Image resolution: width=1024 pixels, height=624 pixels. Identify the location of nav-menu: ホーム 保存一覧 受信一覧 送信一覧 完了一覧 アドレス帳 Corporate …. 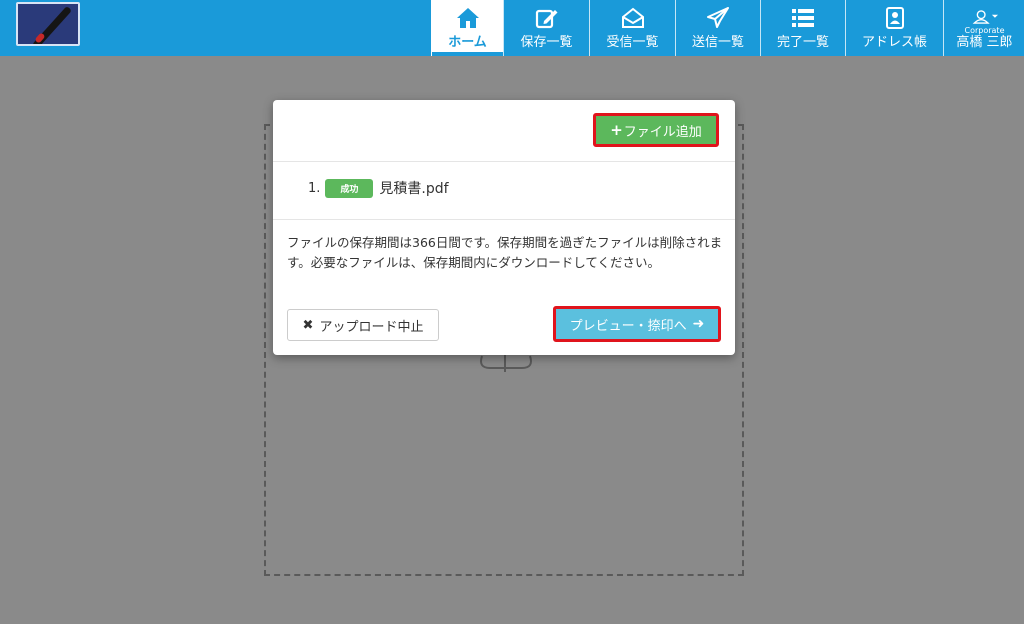
(727, 28).